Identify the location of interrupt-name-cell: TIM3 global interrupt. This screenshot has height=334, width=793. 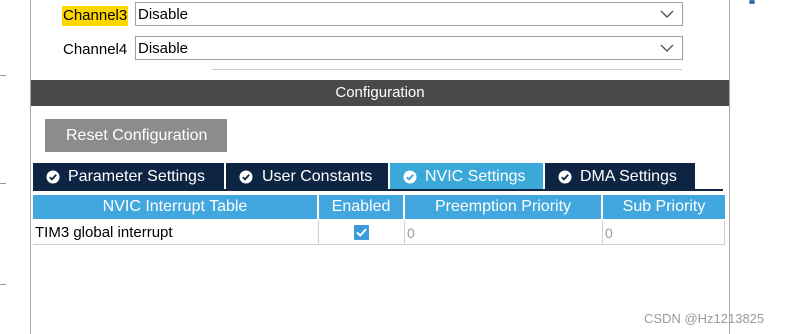
(176, 233).